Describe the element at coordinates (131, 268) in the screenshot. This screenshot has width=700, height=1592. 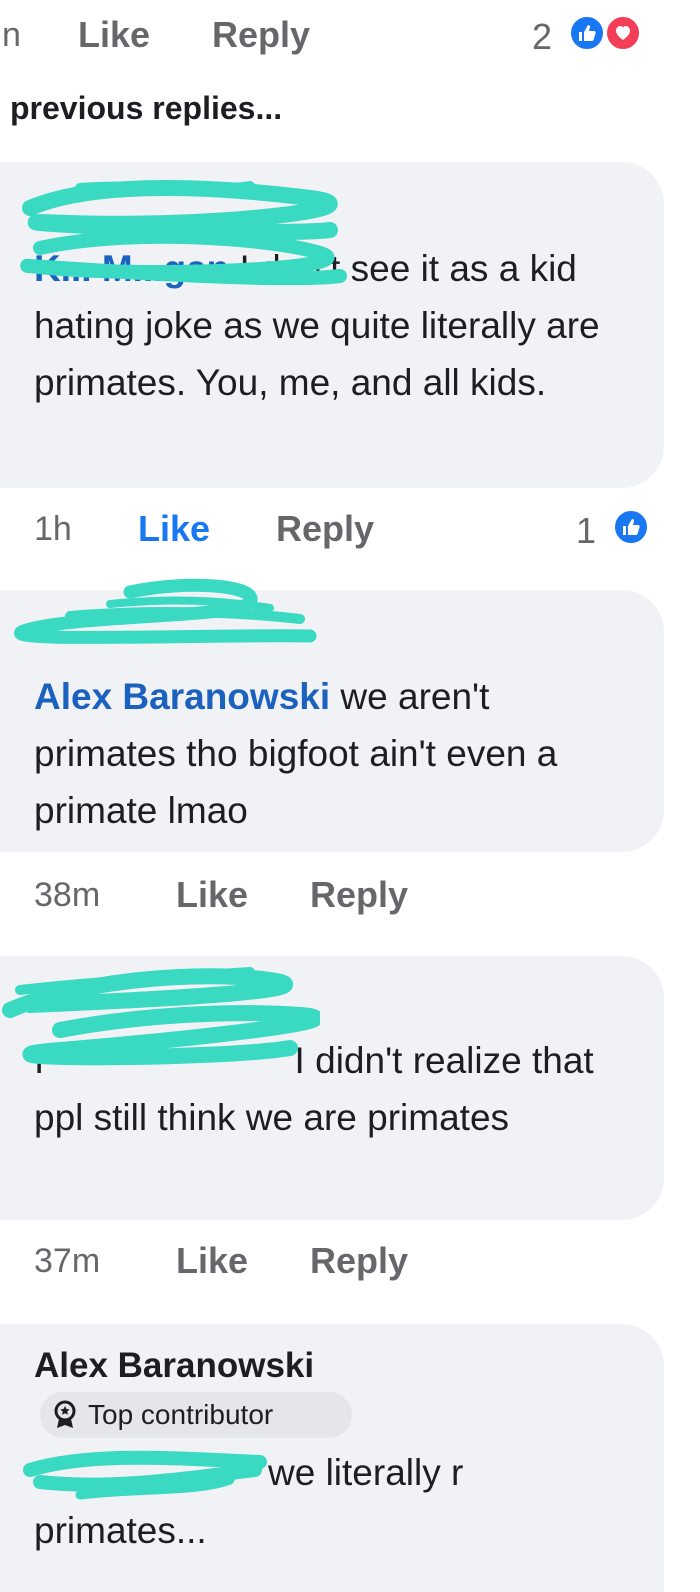
I see `mention-link: K... M...gan` at that location.